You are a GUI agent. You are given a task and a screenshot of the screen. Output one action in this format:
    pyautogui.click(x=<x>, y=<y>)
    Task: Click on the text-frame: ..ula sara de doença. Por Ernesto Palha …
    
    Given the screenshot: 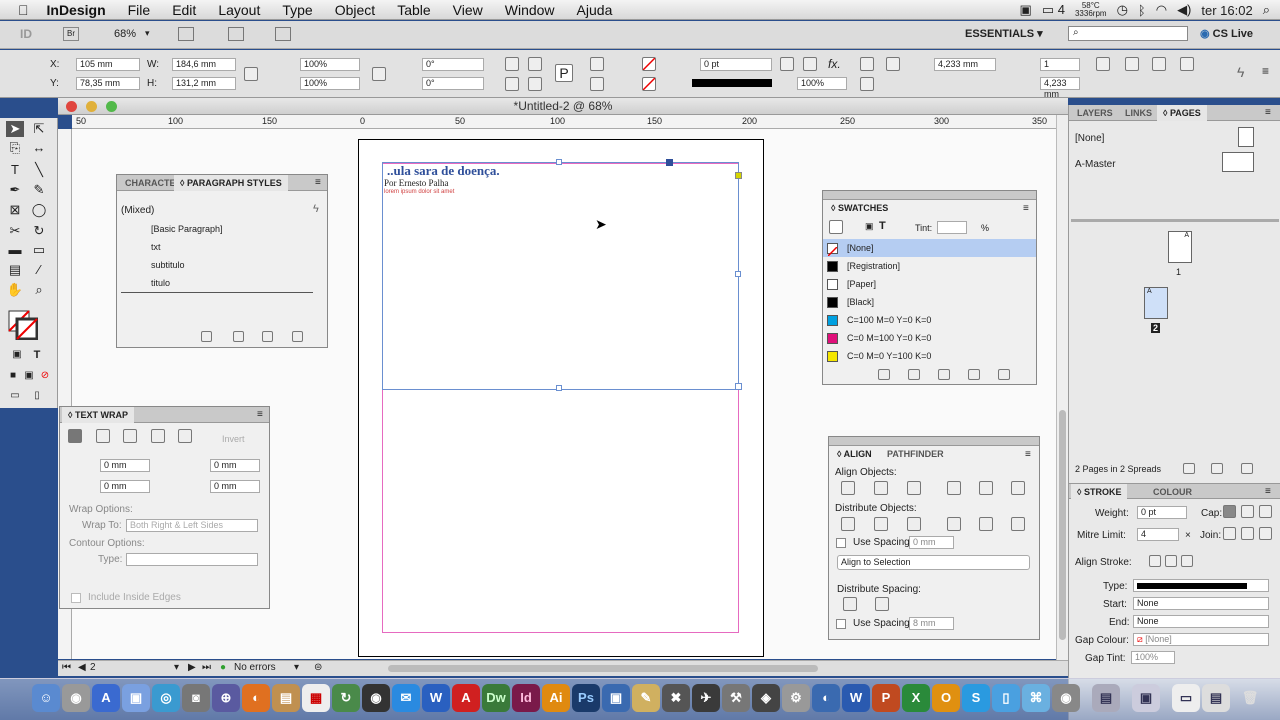 What is the action you would take?
    pyautogui.click(x=562, y=275)
    